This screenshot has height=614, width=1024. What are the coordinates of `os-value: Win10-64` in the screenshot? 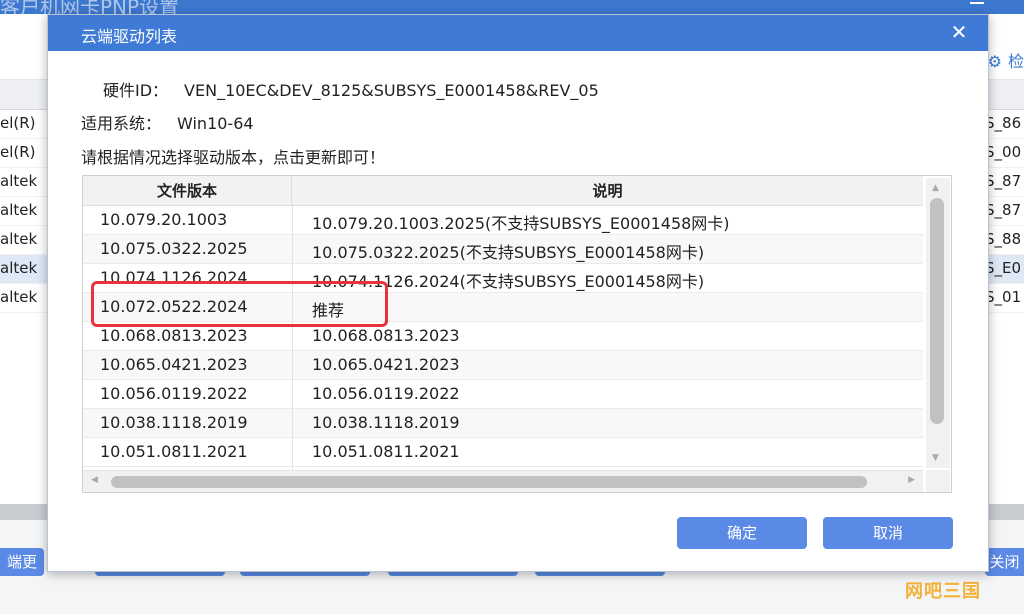 It's located at (215, 123).